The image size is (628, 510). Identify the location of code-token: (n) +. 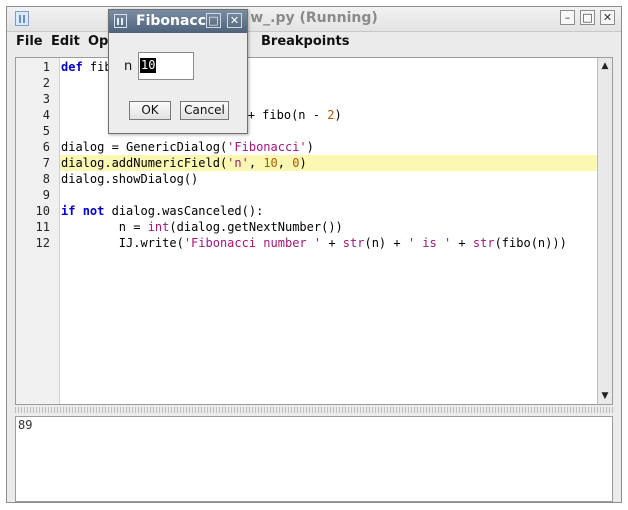
(386, 243).